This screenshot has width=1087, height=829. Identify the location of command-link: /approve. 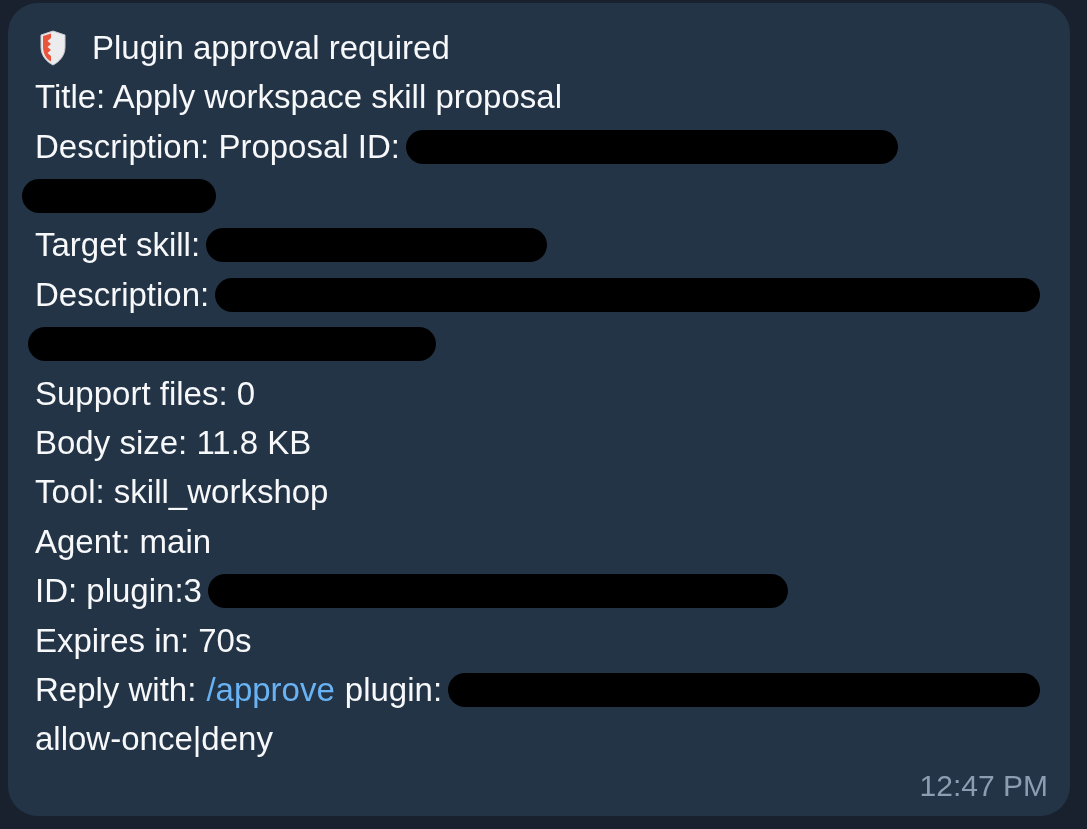
(270, 690).